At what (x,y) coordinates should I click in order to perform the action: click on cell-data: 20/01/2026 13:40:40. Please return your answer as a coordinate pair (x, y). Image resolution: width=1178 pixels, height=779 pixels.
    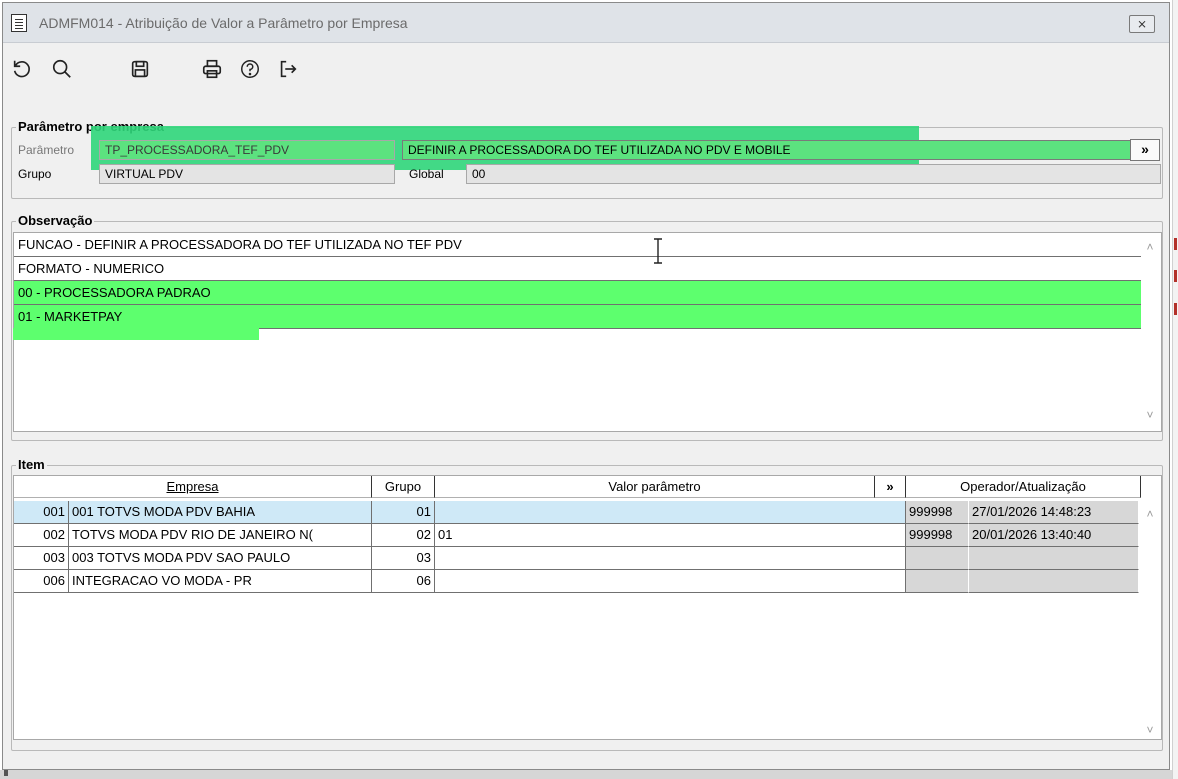
    Looking at the image, I should click on (1054, 535).